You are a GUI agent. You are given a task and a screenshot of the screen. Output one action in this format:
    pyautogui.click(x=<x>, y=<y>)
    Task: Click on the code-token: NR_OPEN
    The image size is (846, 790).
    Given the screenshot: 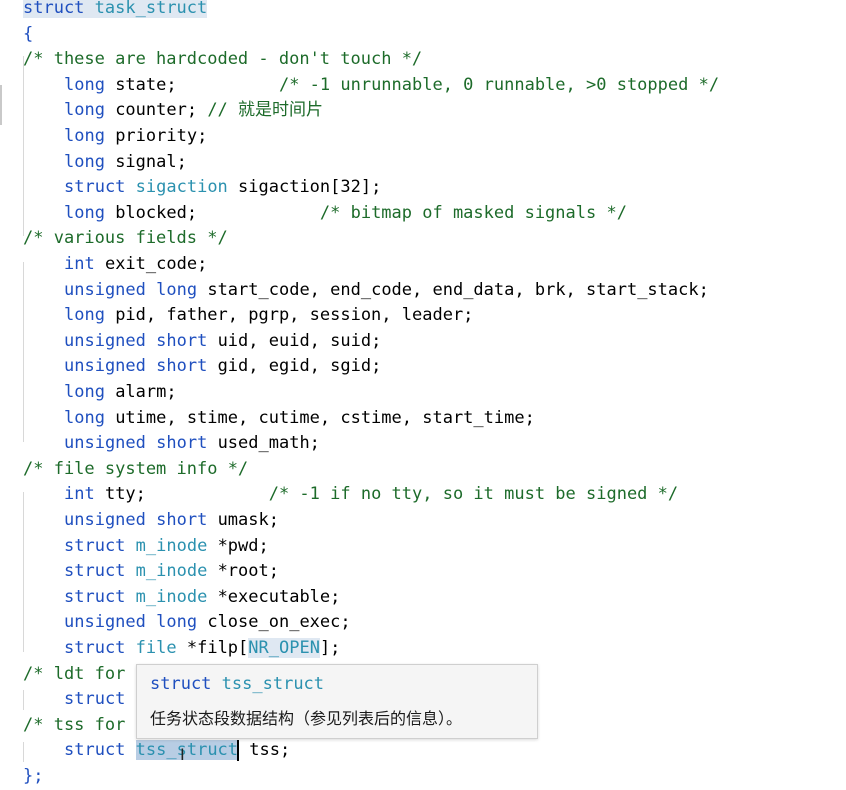 What is the action you would take?
    pyautogui.click(x=284, y=648)
    